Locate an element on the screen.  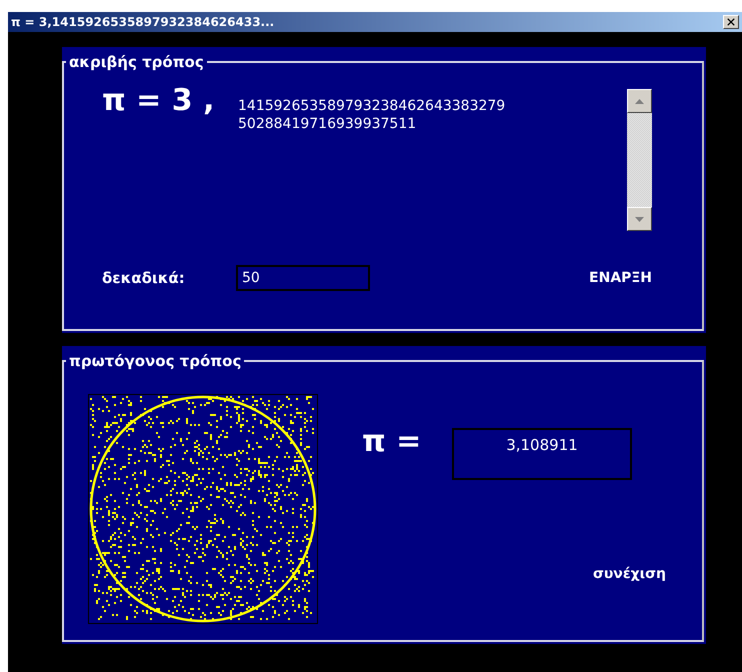
scrollbar is located at coordinates (639, 160).